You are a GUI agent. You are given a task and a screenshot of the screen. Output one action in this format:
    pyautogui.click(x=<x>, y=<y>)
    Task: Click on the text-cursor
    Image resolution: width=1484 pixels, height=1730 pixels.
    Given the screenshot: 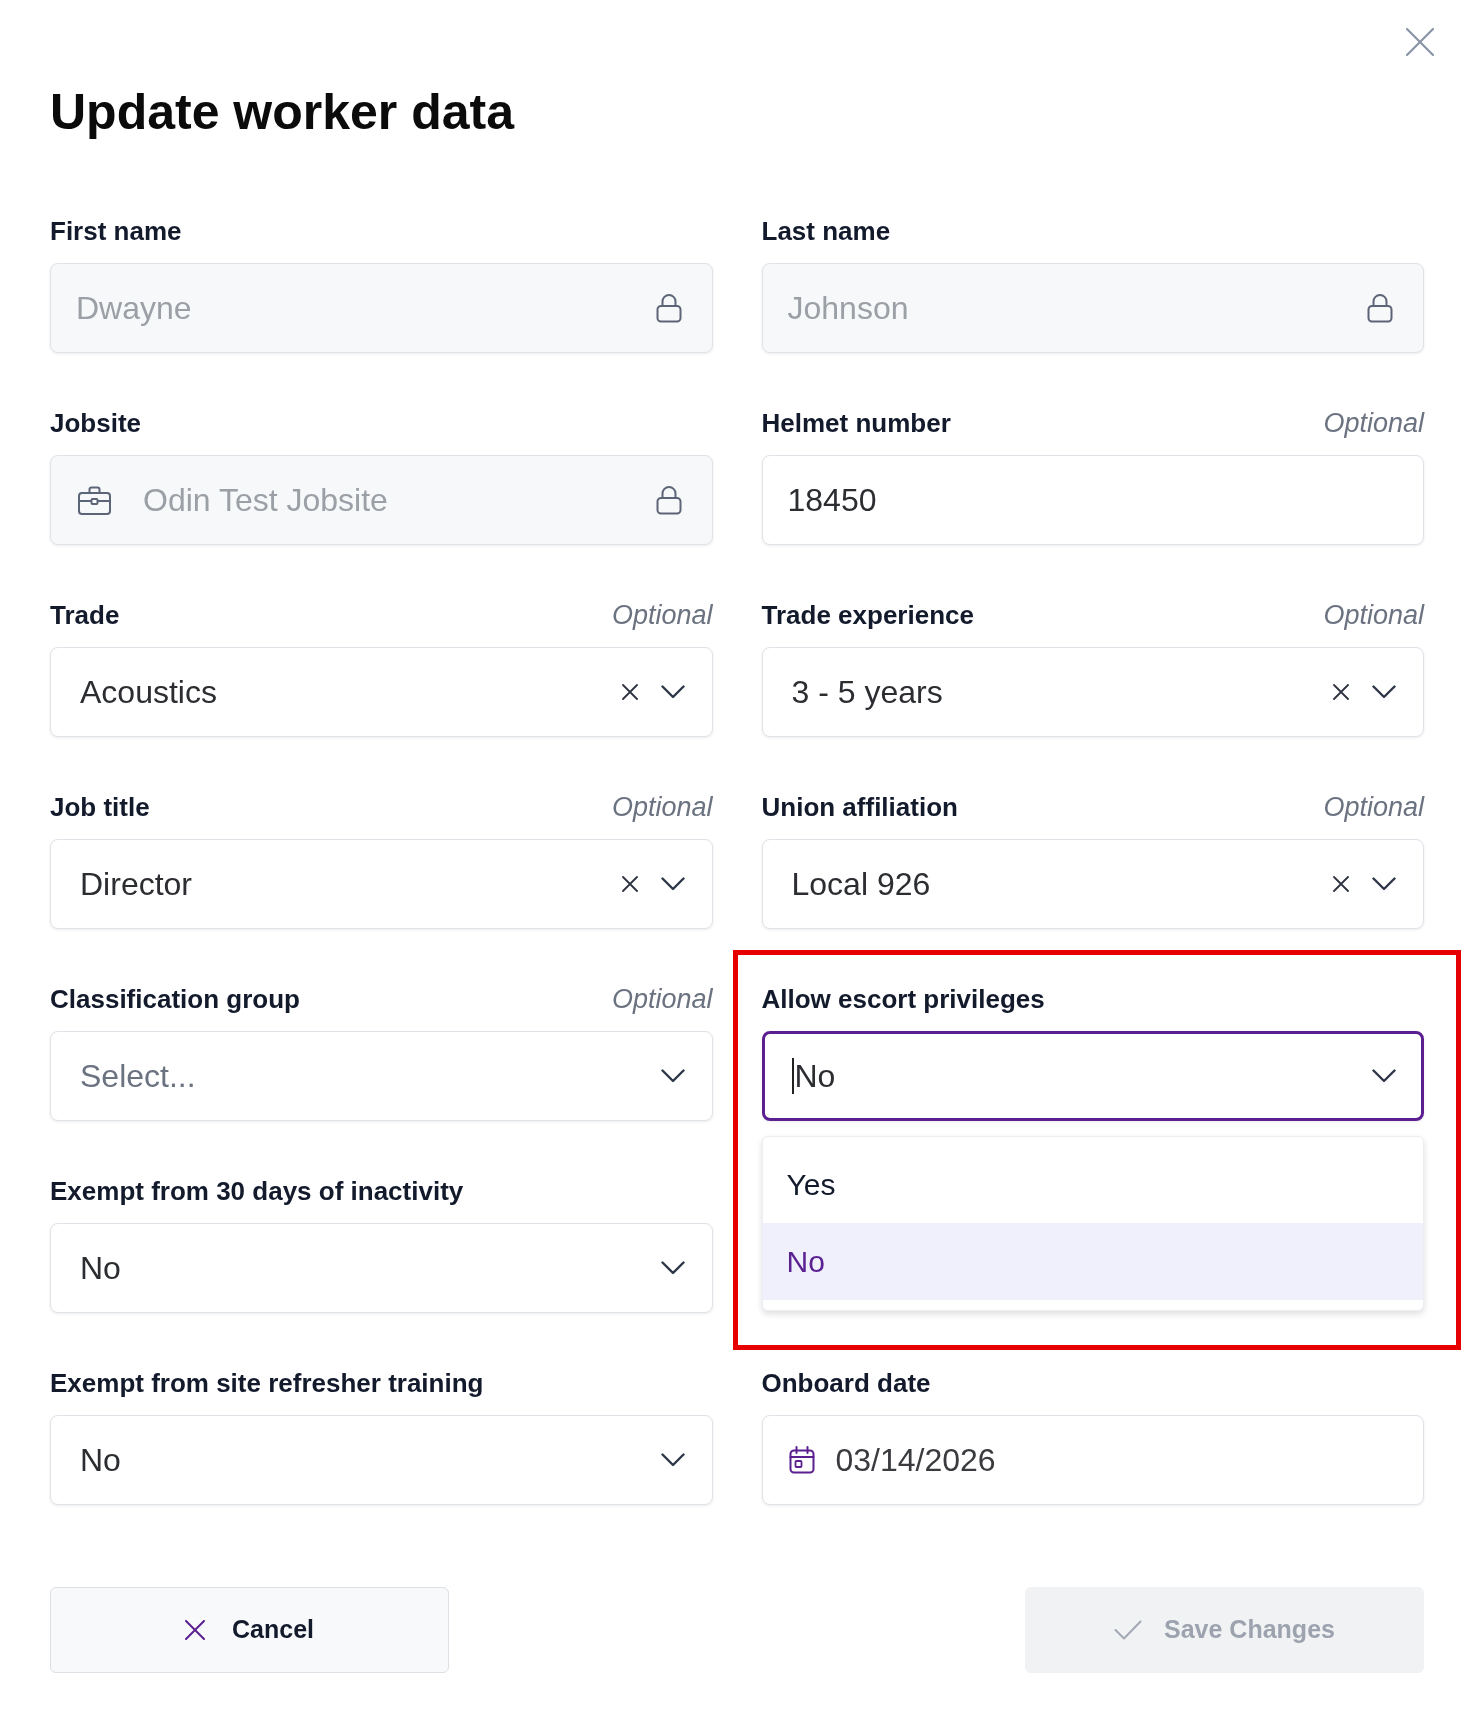 What is the action you would take?
    pyautogui.click(x=792, y=1076)
    